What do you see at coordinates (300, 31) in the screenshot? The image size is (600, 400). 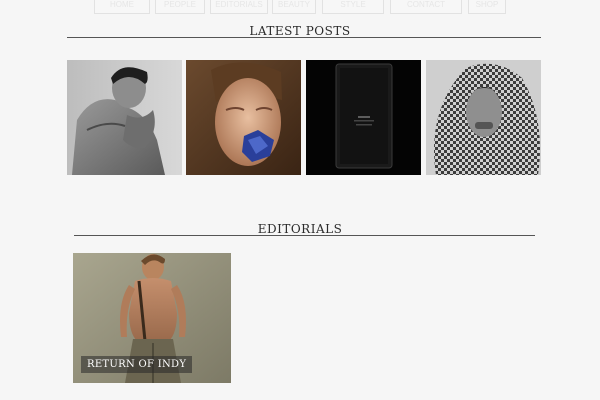 I see `latest-posts-heading: LATEST POSTS` at bounding box center [300, 31].